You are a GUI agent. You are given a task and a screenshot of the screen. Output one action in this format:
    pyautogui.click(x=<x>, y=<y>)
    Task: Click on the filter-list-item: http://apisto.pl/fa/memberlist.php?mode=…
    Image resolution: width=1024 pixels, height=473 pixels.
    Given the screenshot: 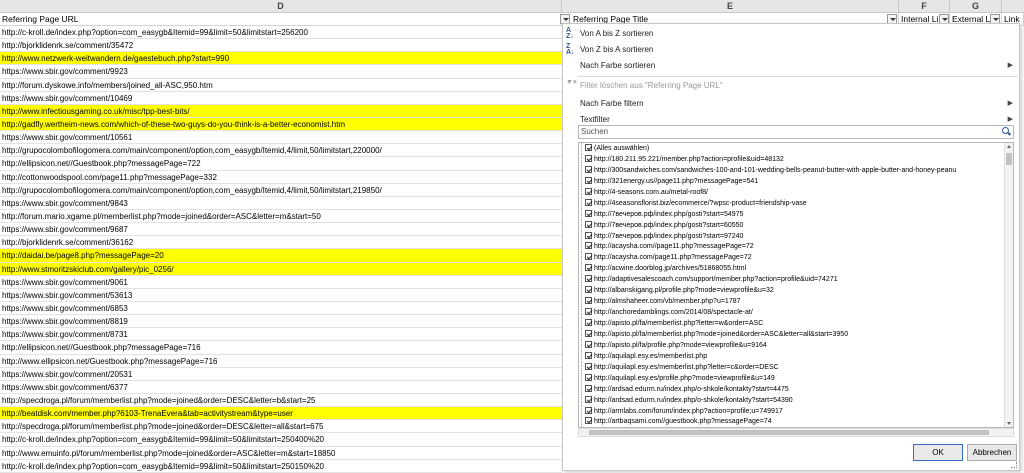 What is the action you would take?
    pyautogui.click(x=796, y=334)
    